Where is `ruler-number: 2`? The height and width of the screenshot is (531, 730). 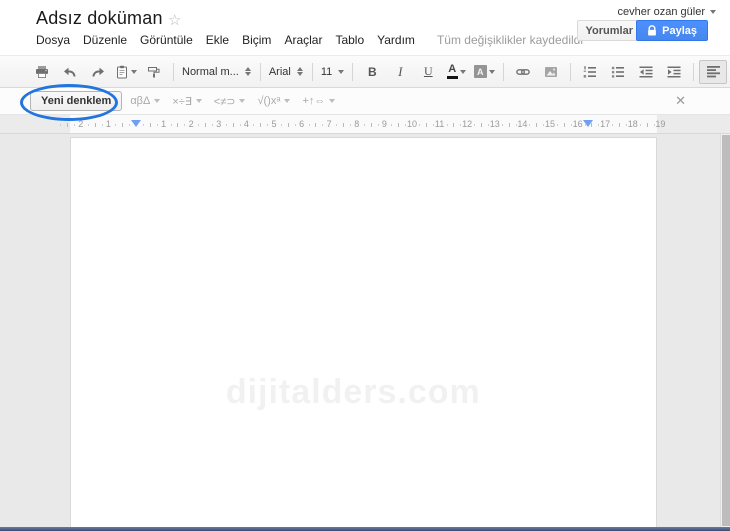
ruler-number: 2 is located at coordinates (191, 124).